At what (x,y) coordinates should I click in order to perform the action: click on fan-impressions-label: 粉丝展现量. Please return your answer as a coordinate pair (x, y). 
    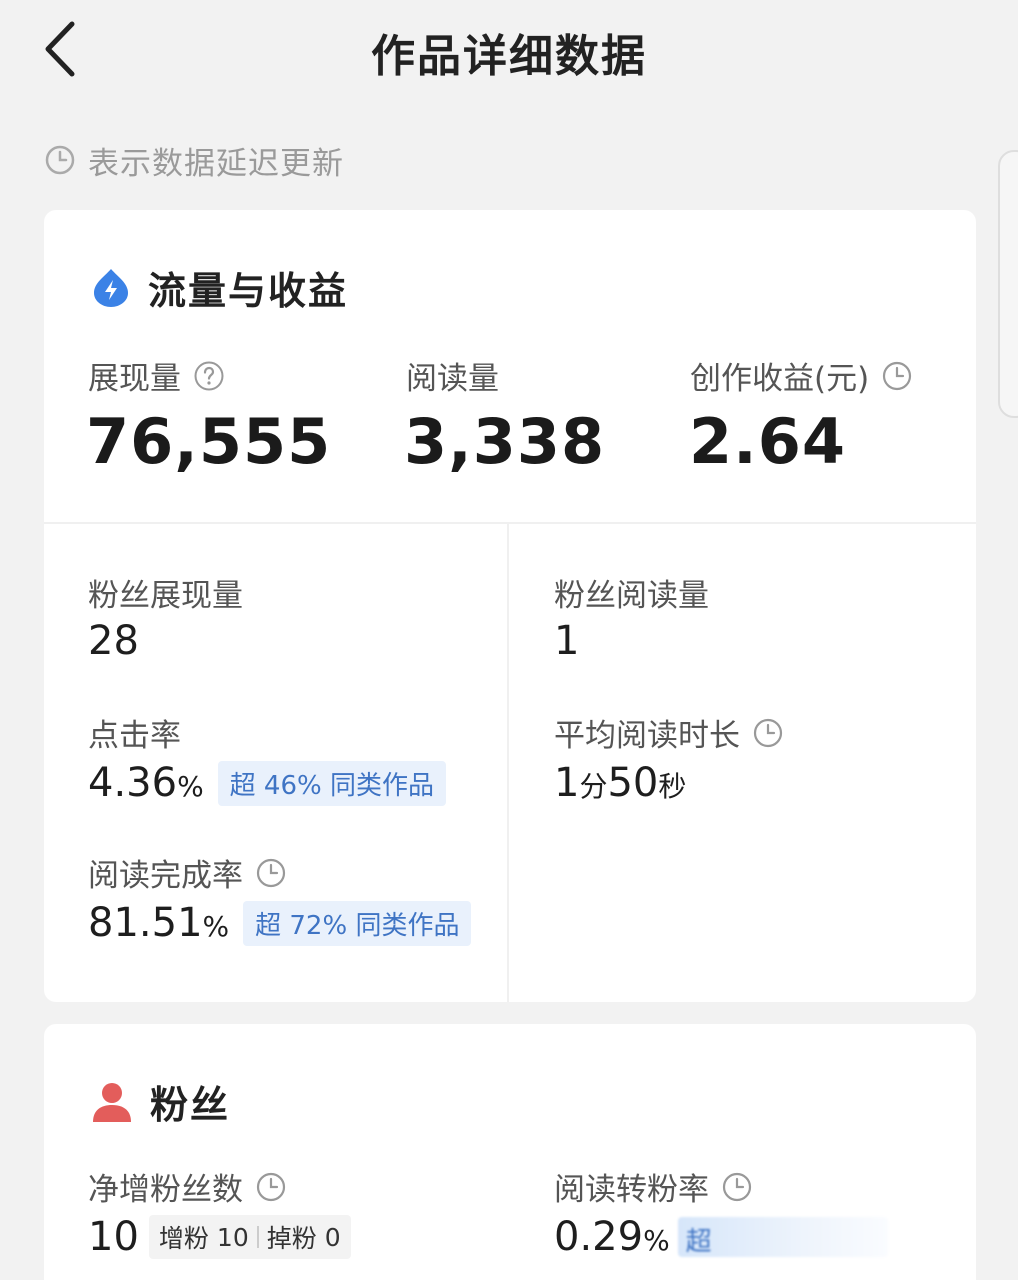
    Looking at the image, I should click on (165, 596).